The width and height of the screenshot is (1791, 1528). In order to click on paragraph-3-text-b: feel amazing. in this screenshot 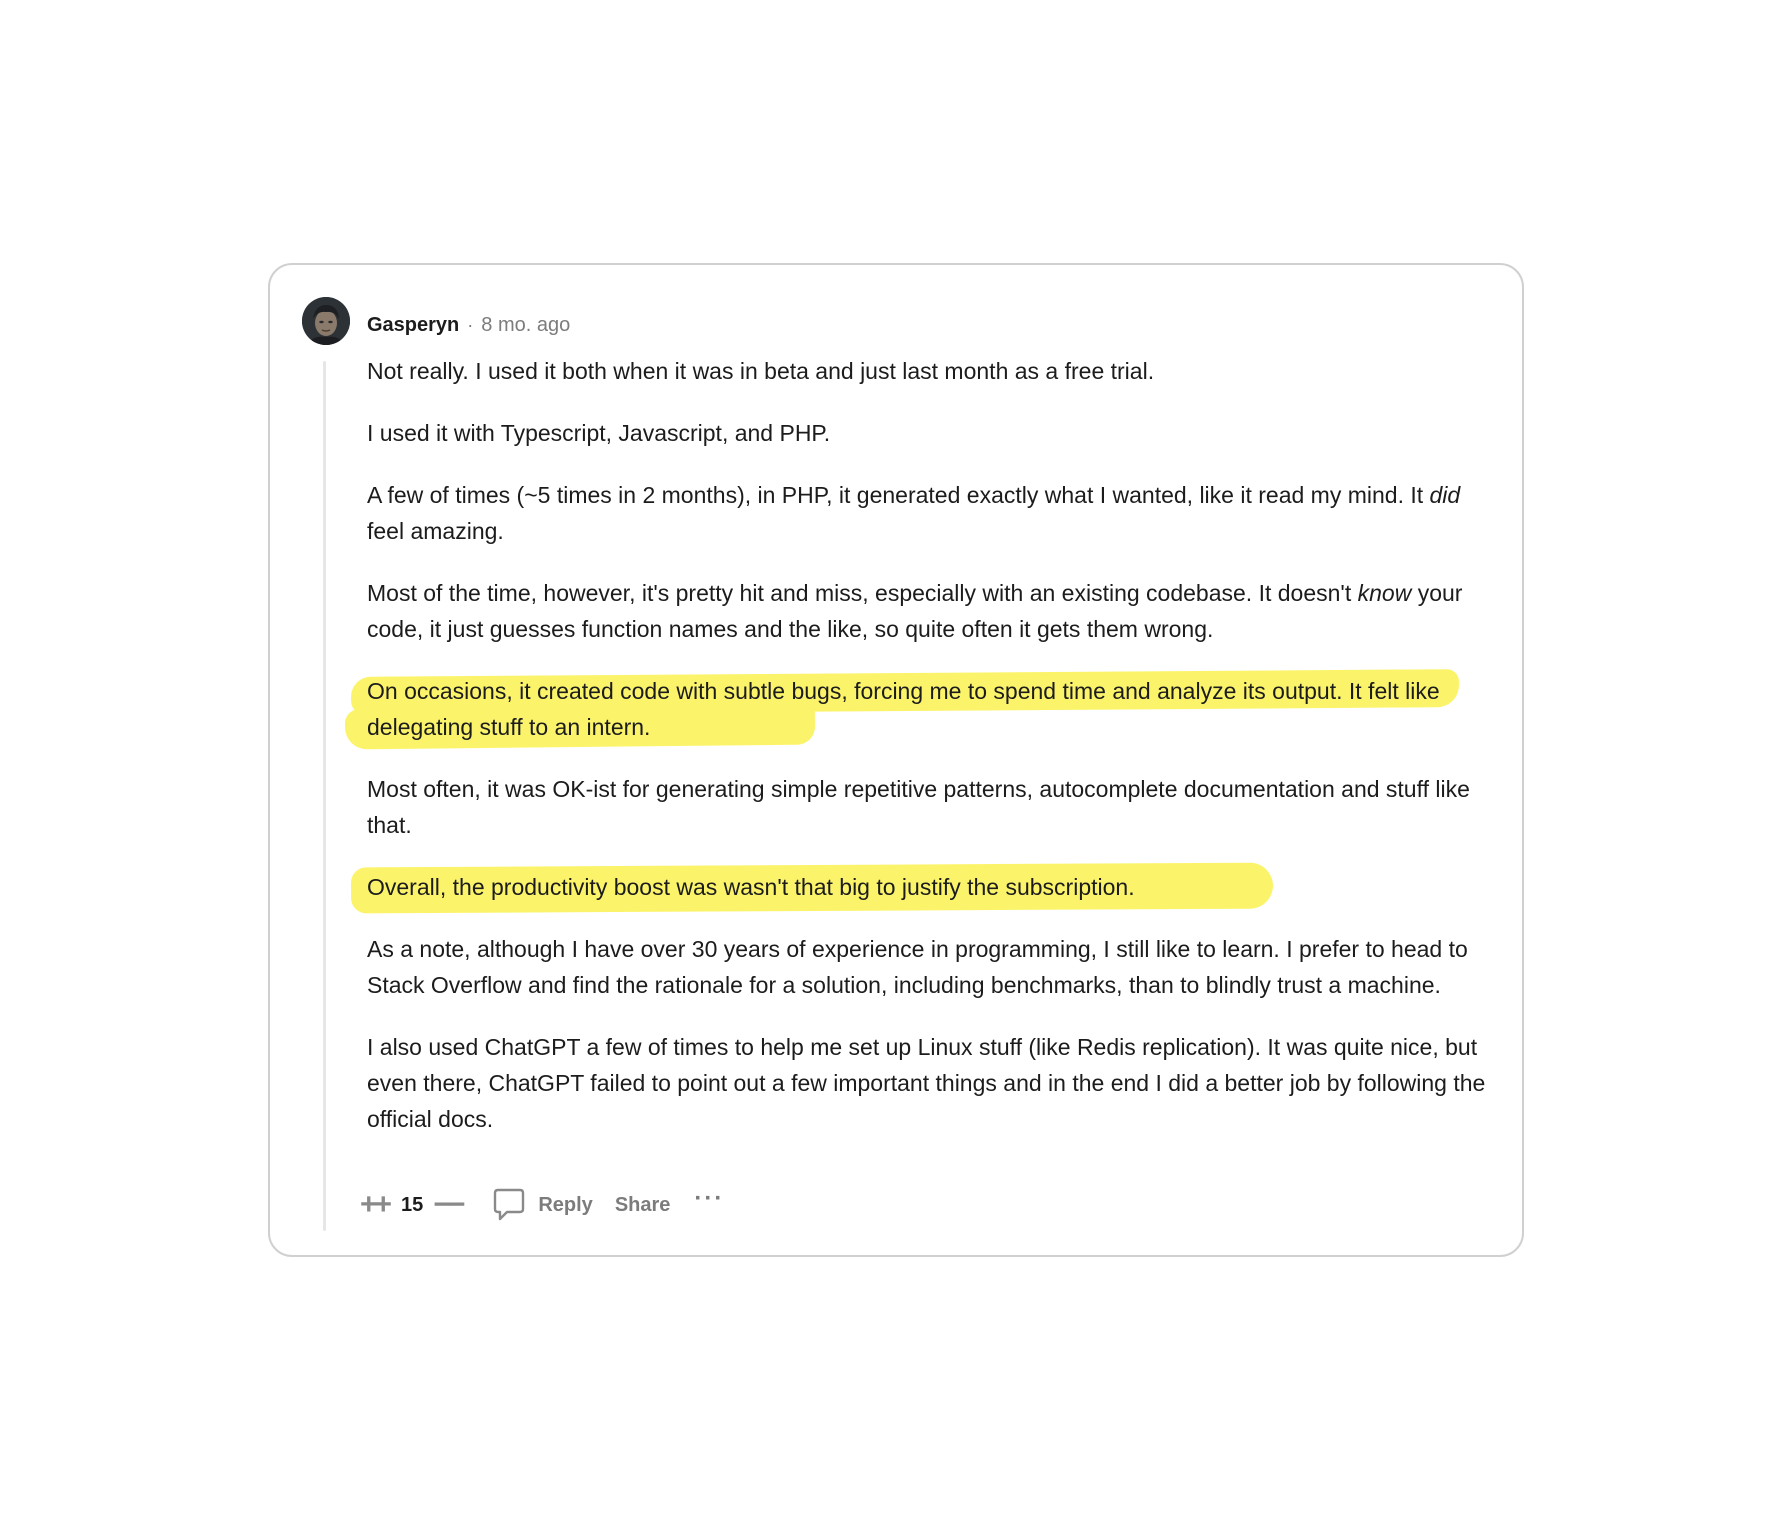, I will do `click(435, 531)`.